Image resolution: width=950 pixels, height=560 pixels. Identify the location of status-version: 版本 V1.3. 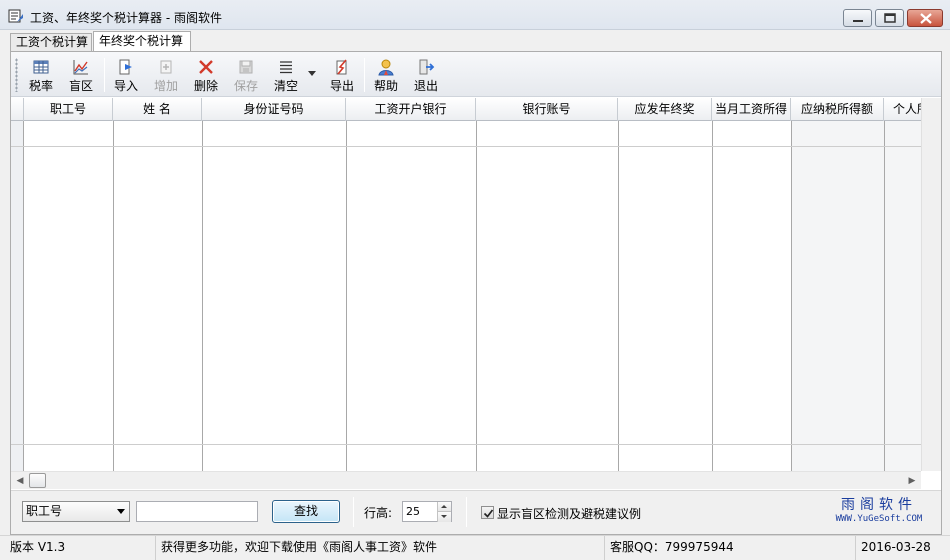
(78, 548).